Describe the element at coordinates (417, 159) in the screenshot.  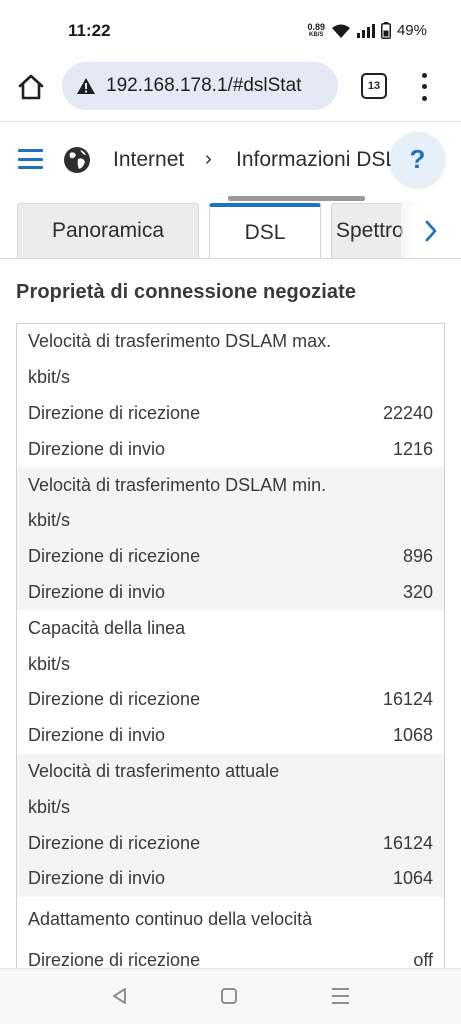
I see `help-button: ?` at that location.